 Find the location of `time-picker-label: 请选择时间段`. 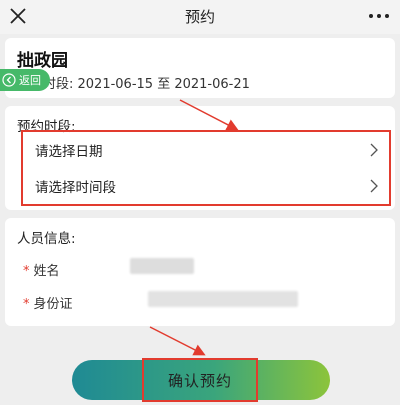

time-picker-label: 请选择时间段 is located at coordinates (75, 188).